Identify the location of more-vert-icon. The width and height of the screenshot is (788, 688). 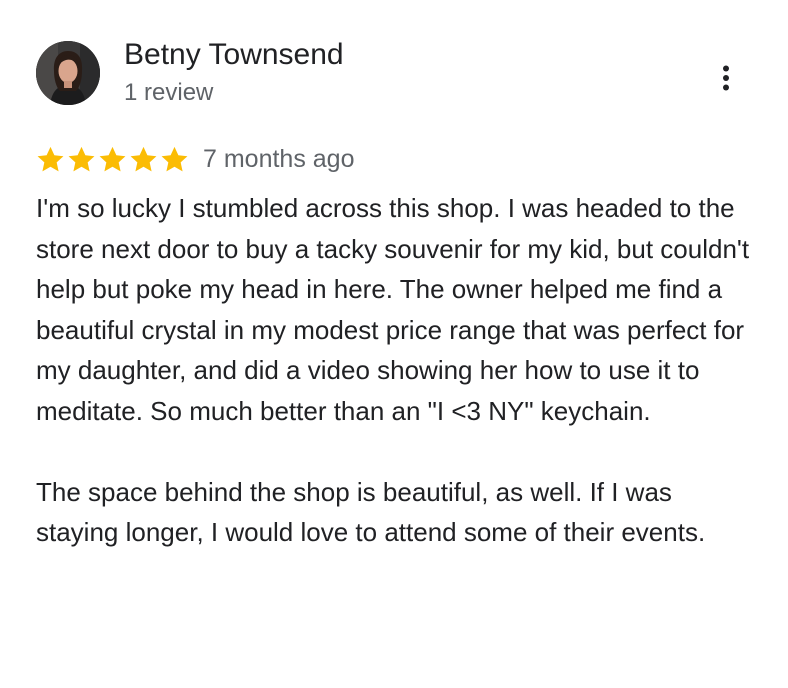
(726, 78).